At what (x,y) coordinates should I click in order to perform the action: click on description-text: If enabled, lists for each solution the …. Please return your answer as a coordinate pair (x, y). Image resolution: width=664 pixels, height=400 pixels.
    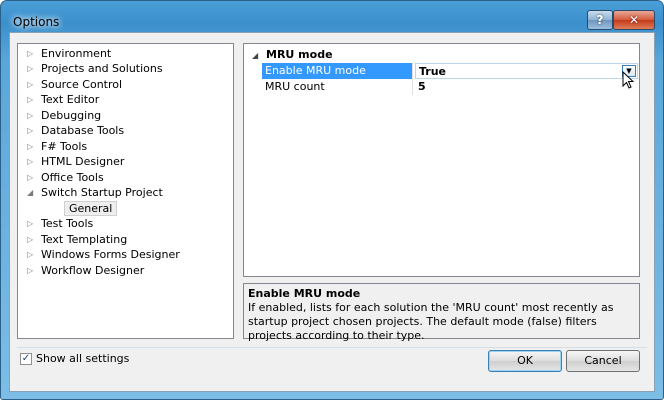
    Looking at the image, I should click on (431, 321).